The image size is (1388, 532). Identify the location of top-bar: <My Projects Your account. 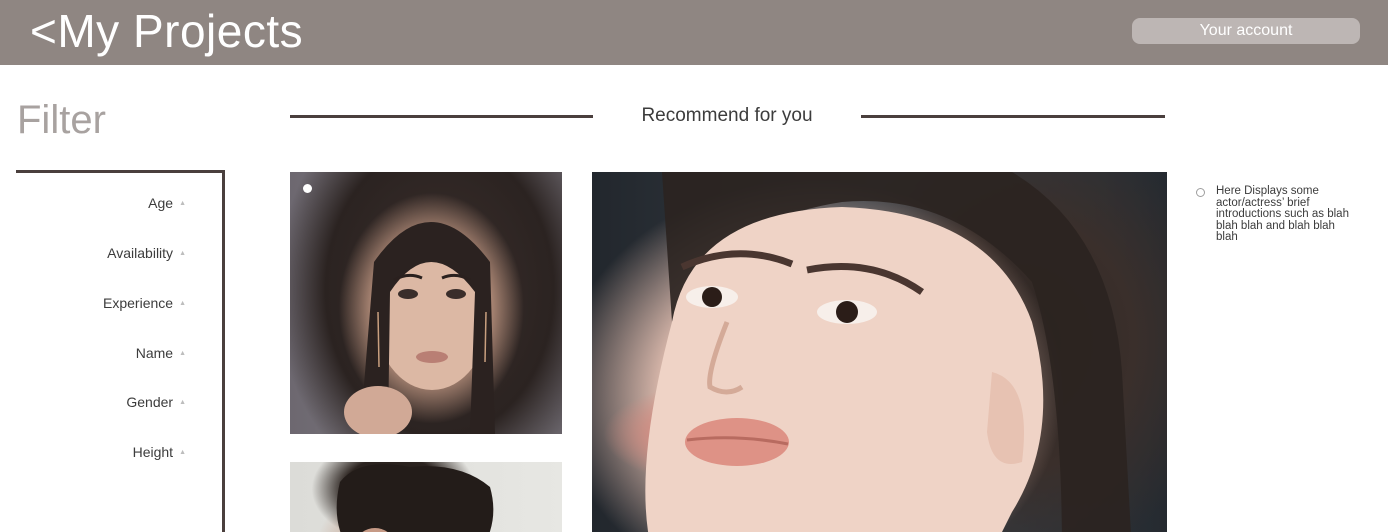
(694, 32).